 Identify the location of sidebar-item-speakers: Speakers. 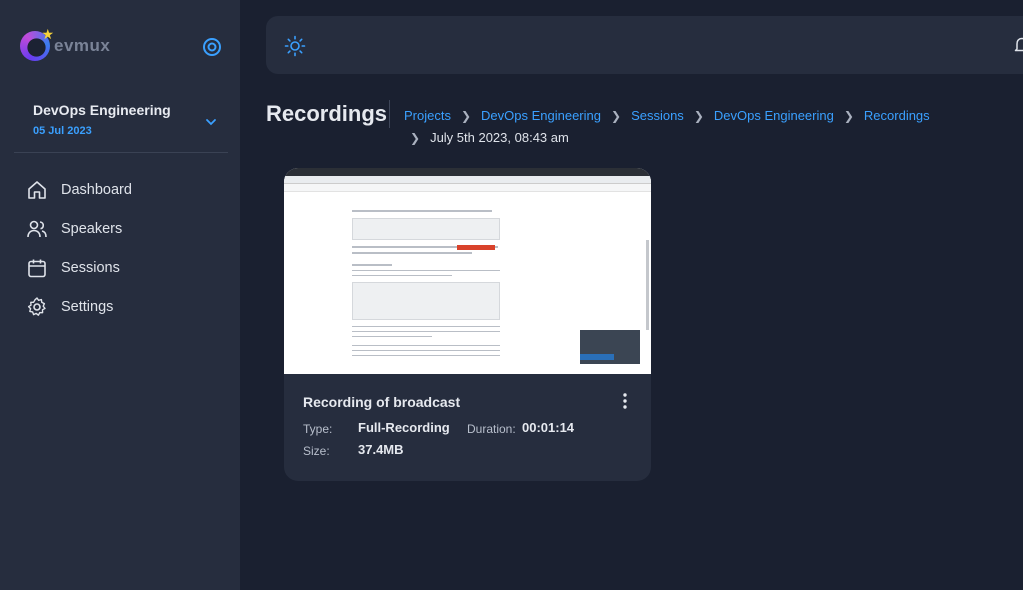
(126, 228).